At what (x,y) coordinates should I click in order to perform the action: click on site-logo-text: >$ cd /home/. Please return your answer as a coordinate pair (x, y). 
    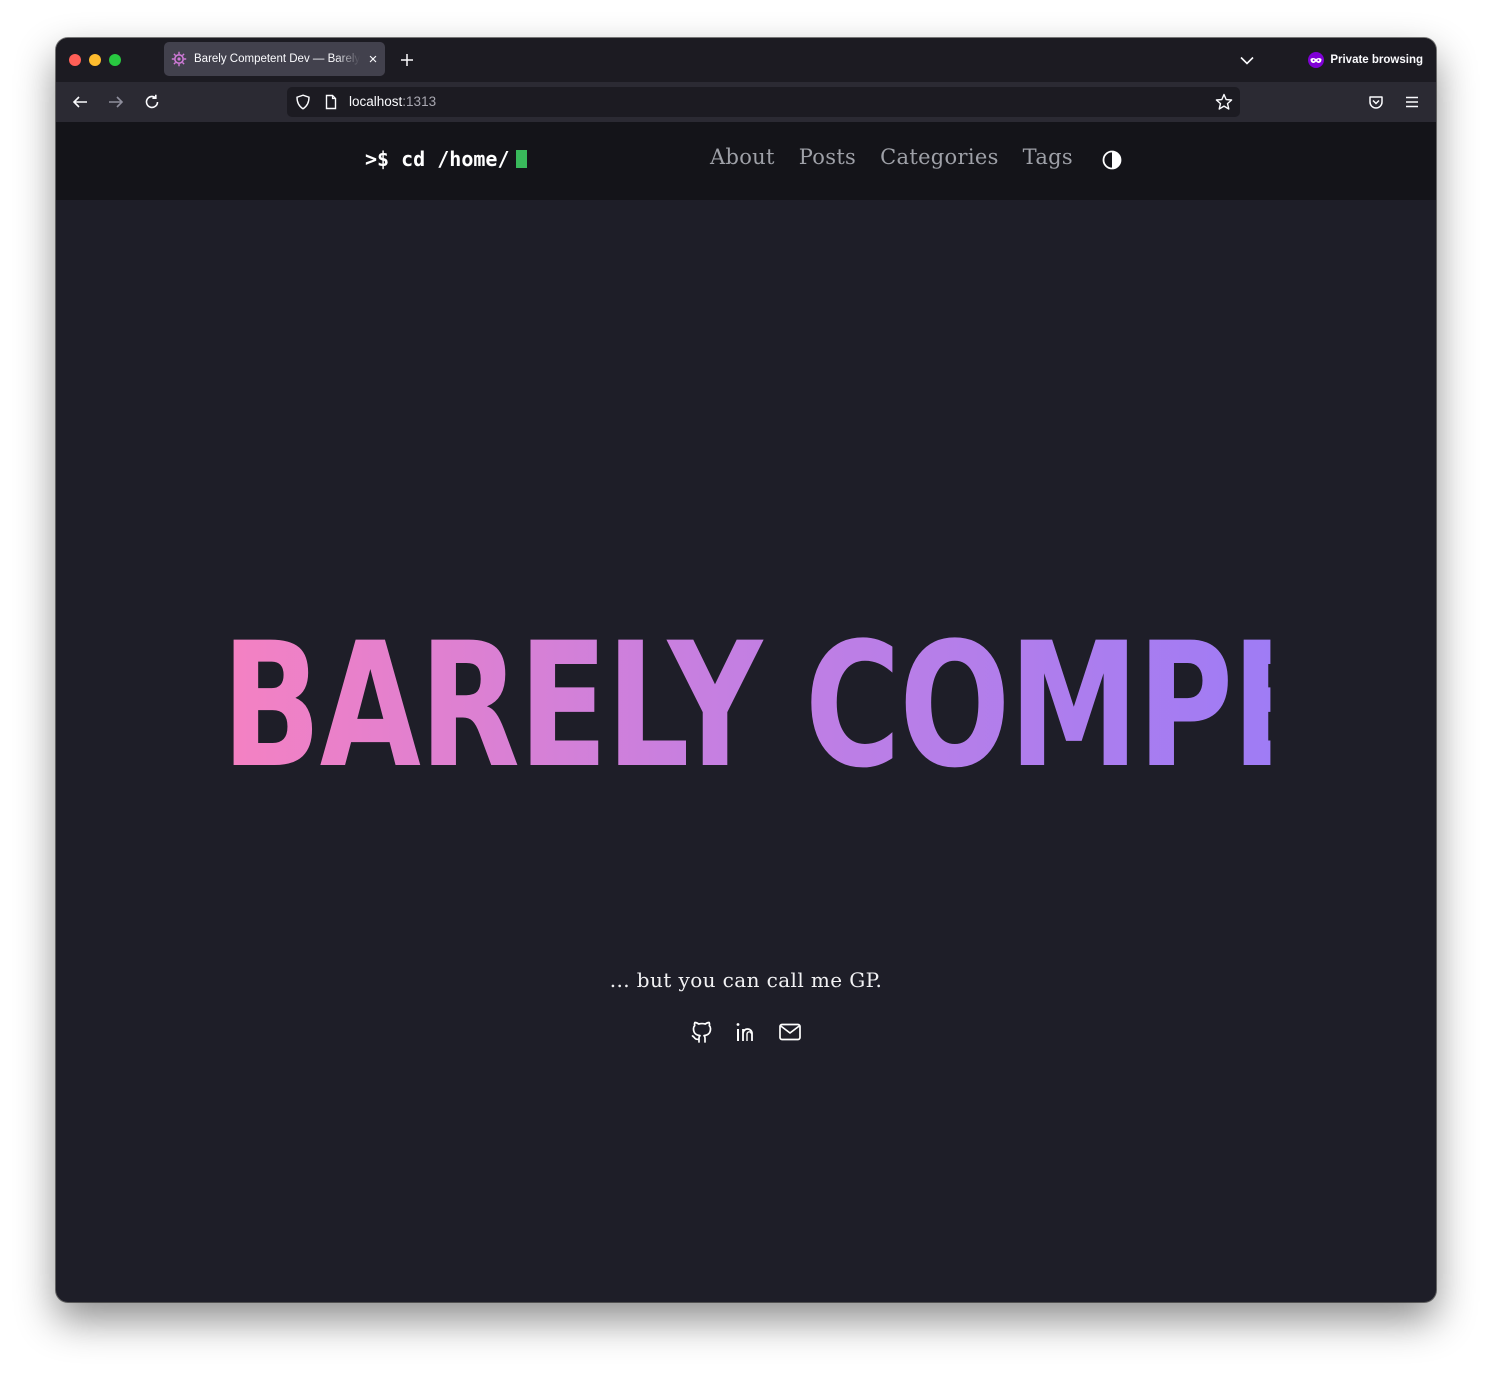
    Looking at the image, I should click on (437, 159).